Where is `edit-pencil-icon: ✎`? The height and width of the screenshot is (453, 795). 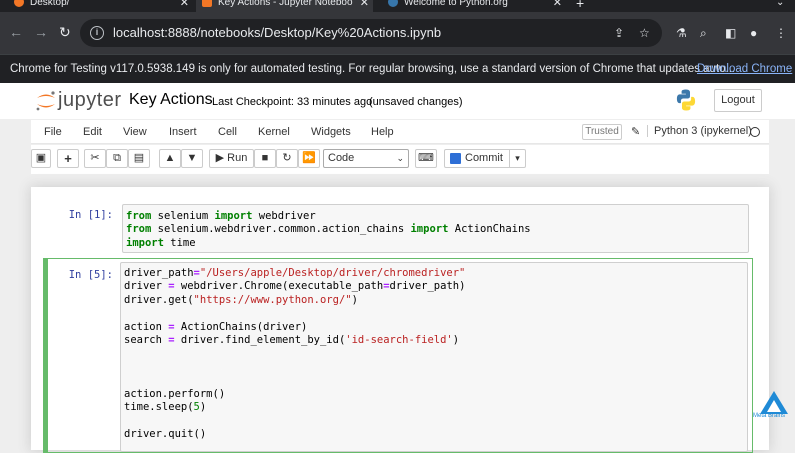
edit-pencil-icon: ✎ is located at coordinates (635, 131).